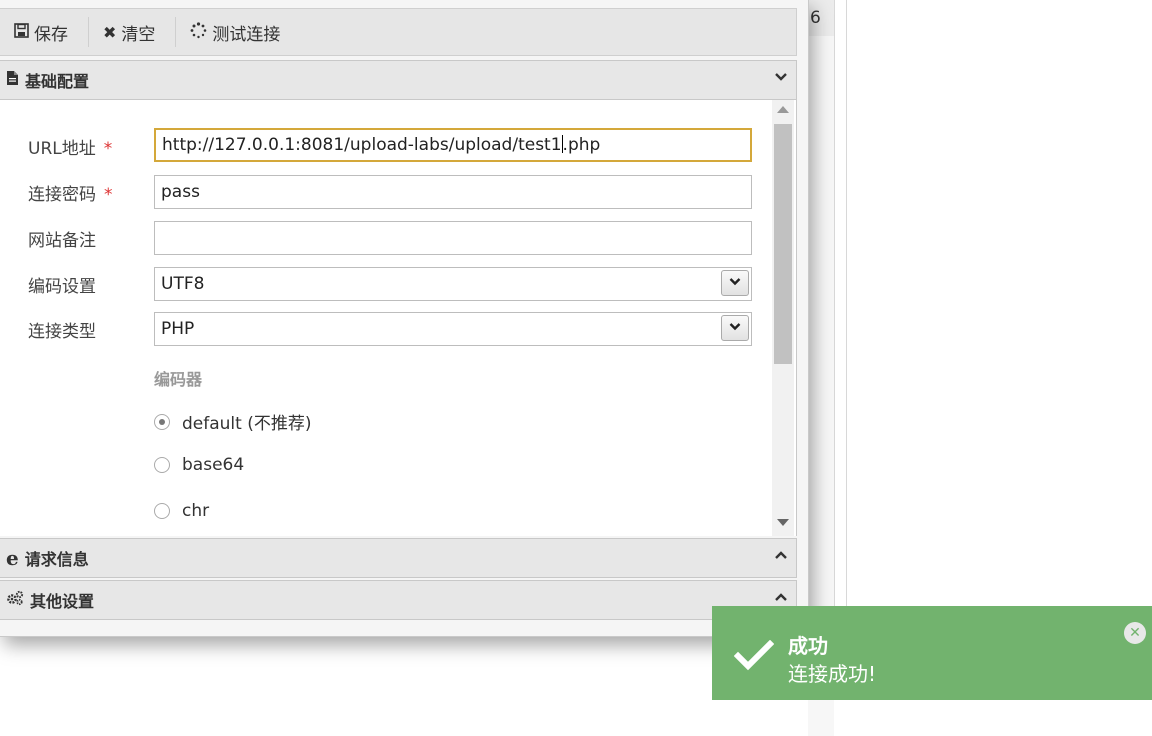  Describe the element at coordinates (183, 284) in the screenshot. I see `encoding-value: UTF8` at that location.